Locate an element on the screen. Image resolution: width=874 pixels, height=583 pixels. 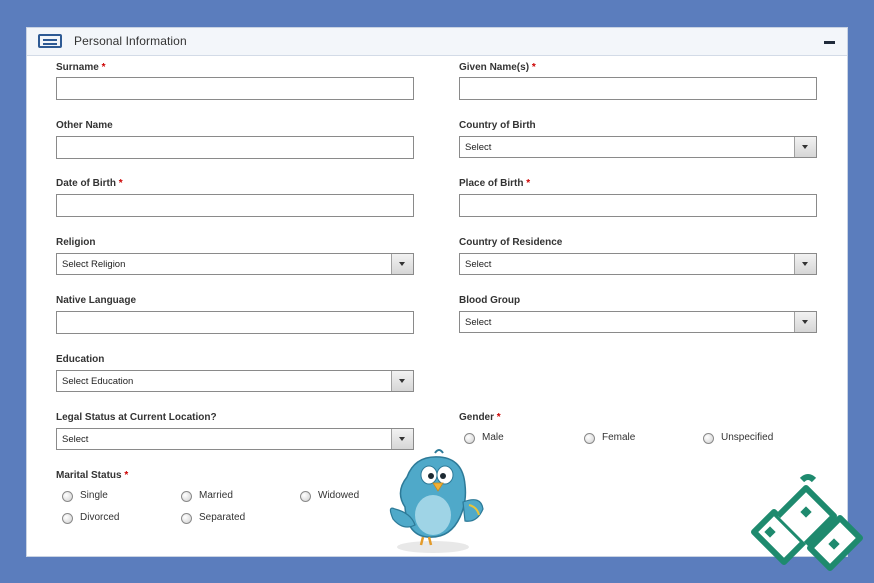
other-name-input is located at coordinates (235, 147).